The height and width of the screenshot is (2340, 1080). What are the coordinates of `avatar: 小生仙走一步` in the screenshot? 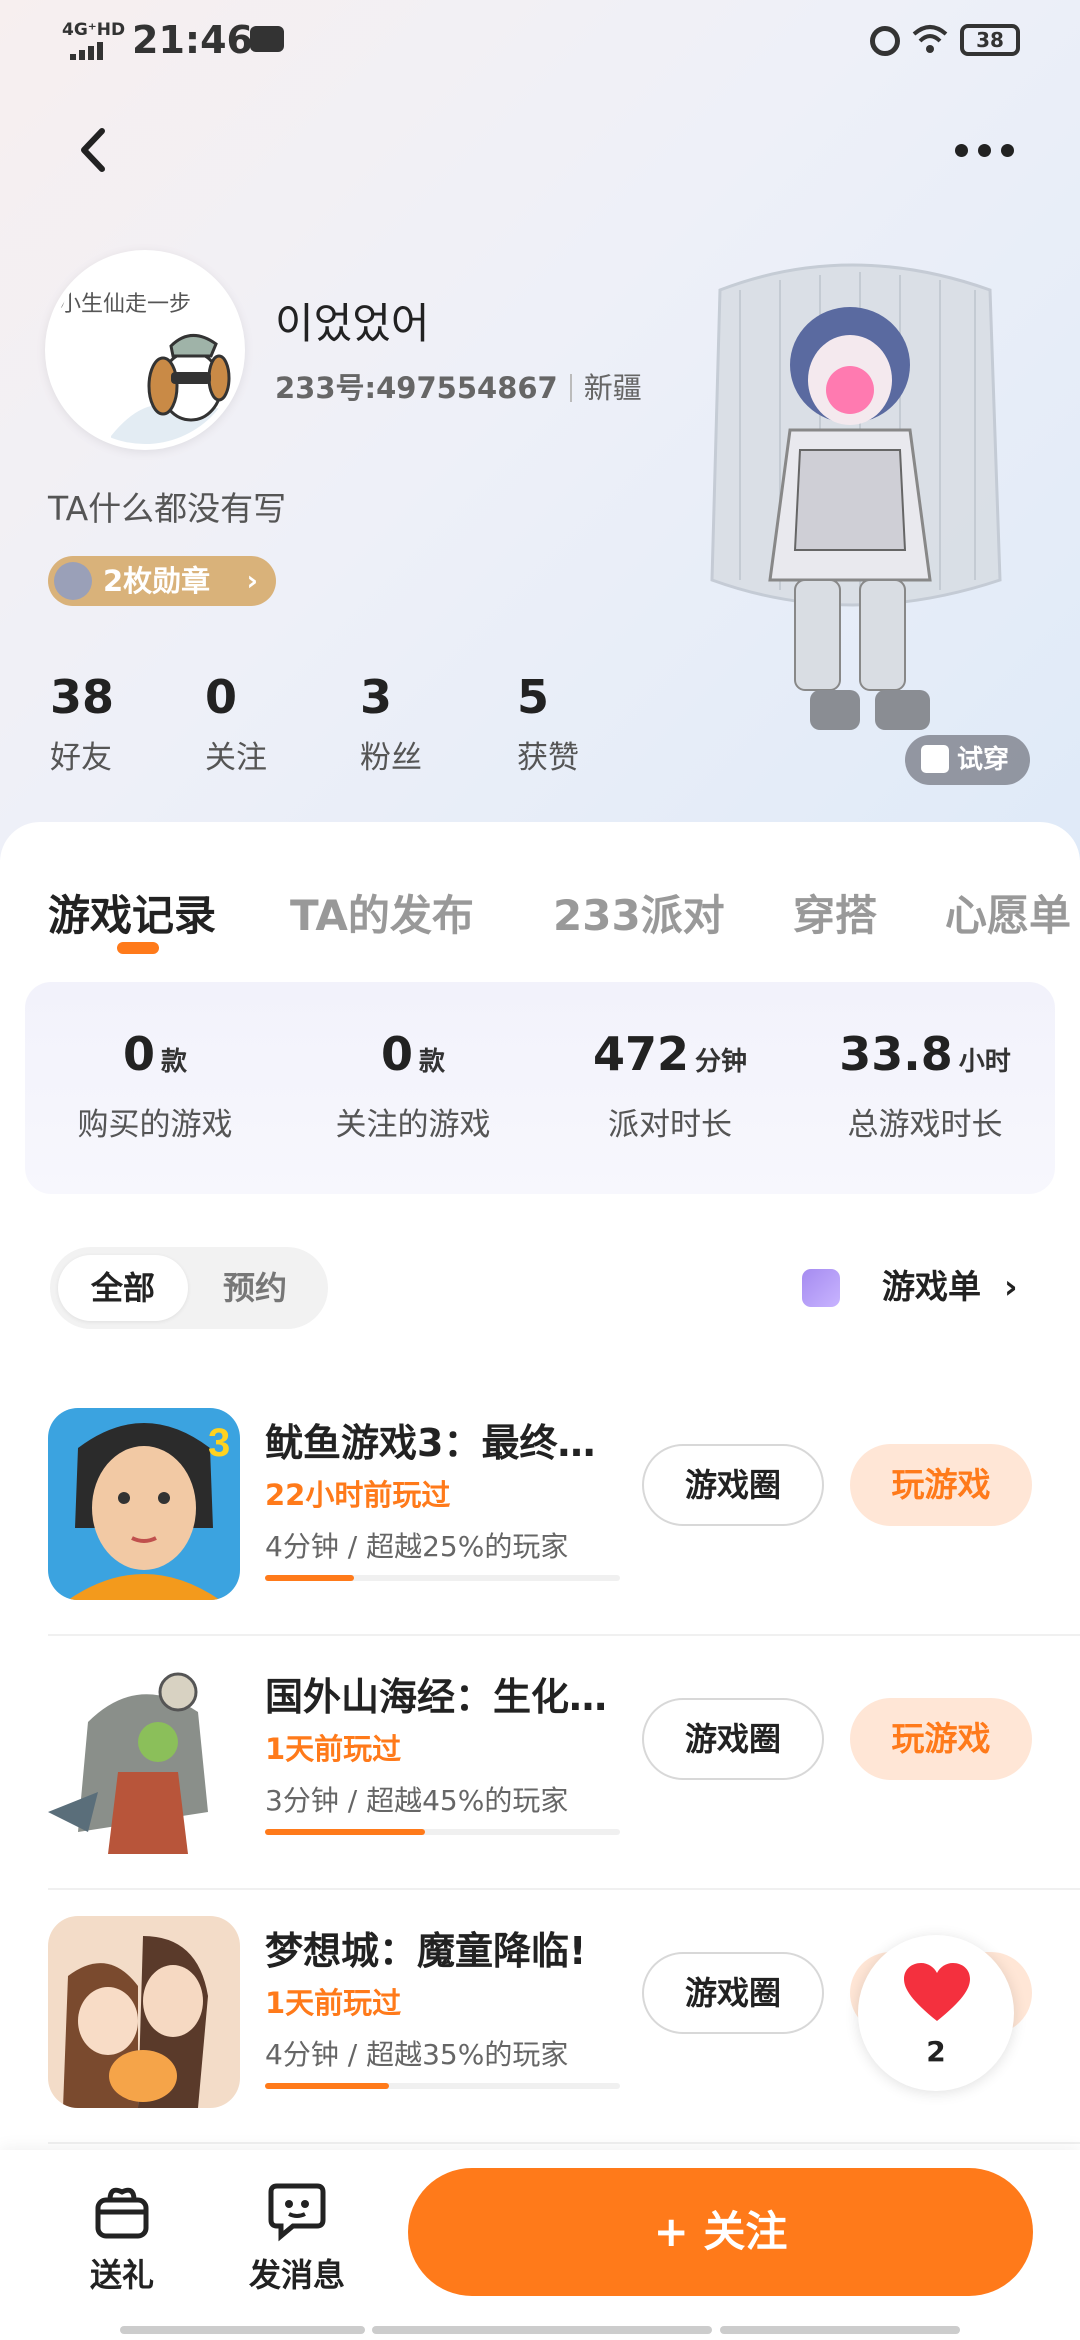 It's located at (145, 350).